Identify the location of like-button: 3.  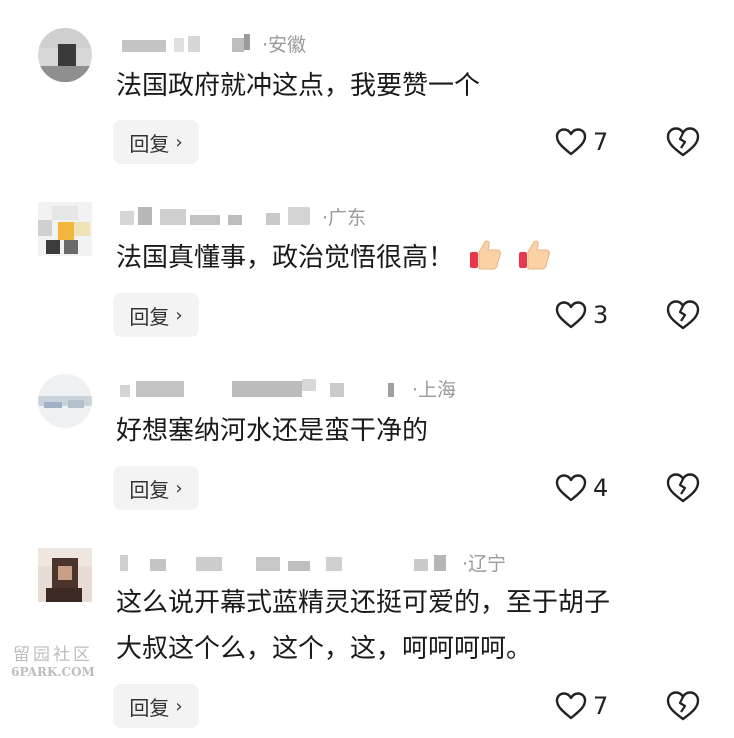
(581, 315).